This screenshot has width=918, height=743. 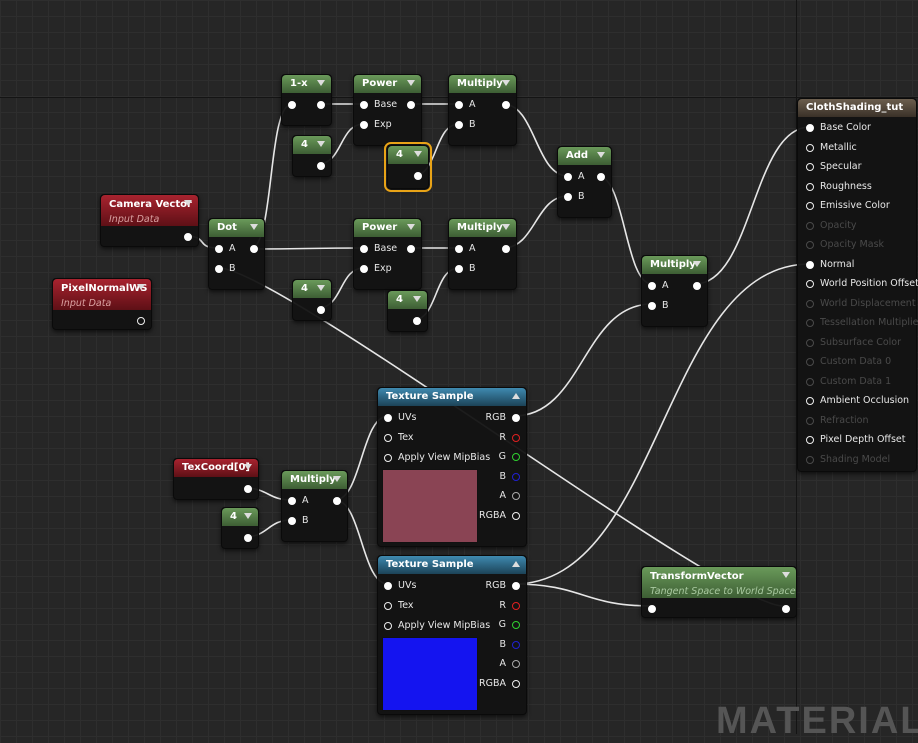 What do you see at coordinates (839, 187) in the screenshot?
I see `material-pin-roughness: Roughness` at bounding box center [839, 187].